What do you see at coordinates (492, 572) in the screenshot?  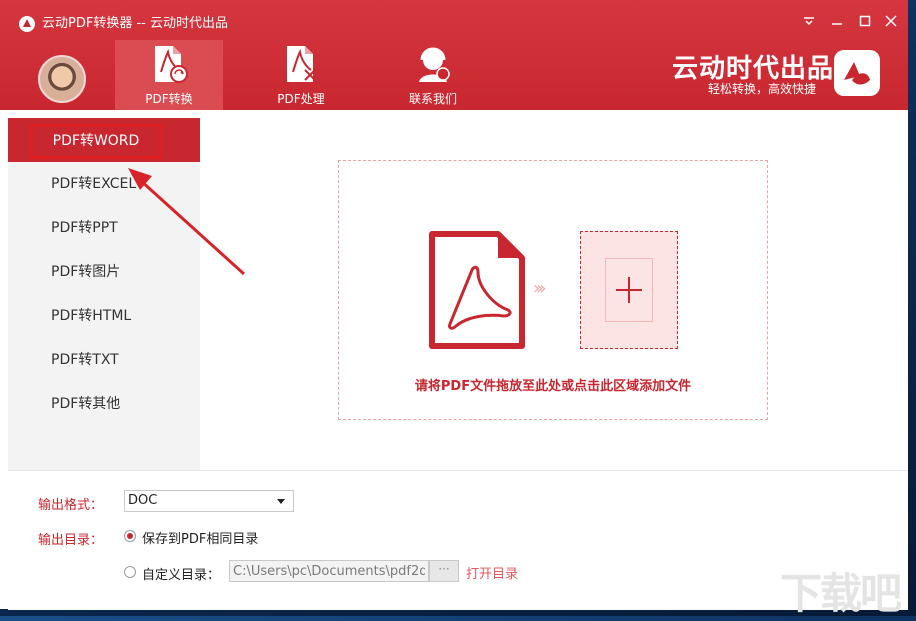 I see `open-dir-link: 打开目录` at bounding box center [492, 572].